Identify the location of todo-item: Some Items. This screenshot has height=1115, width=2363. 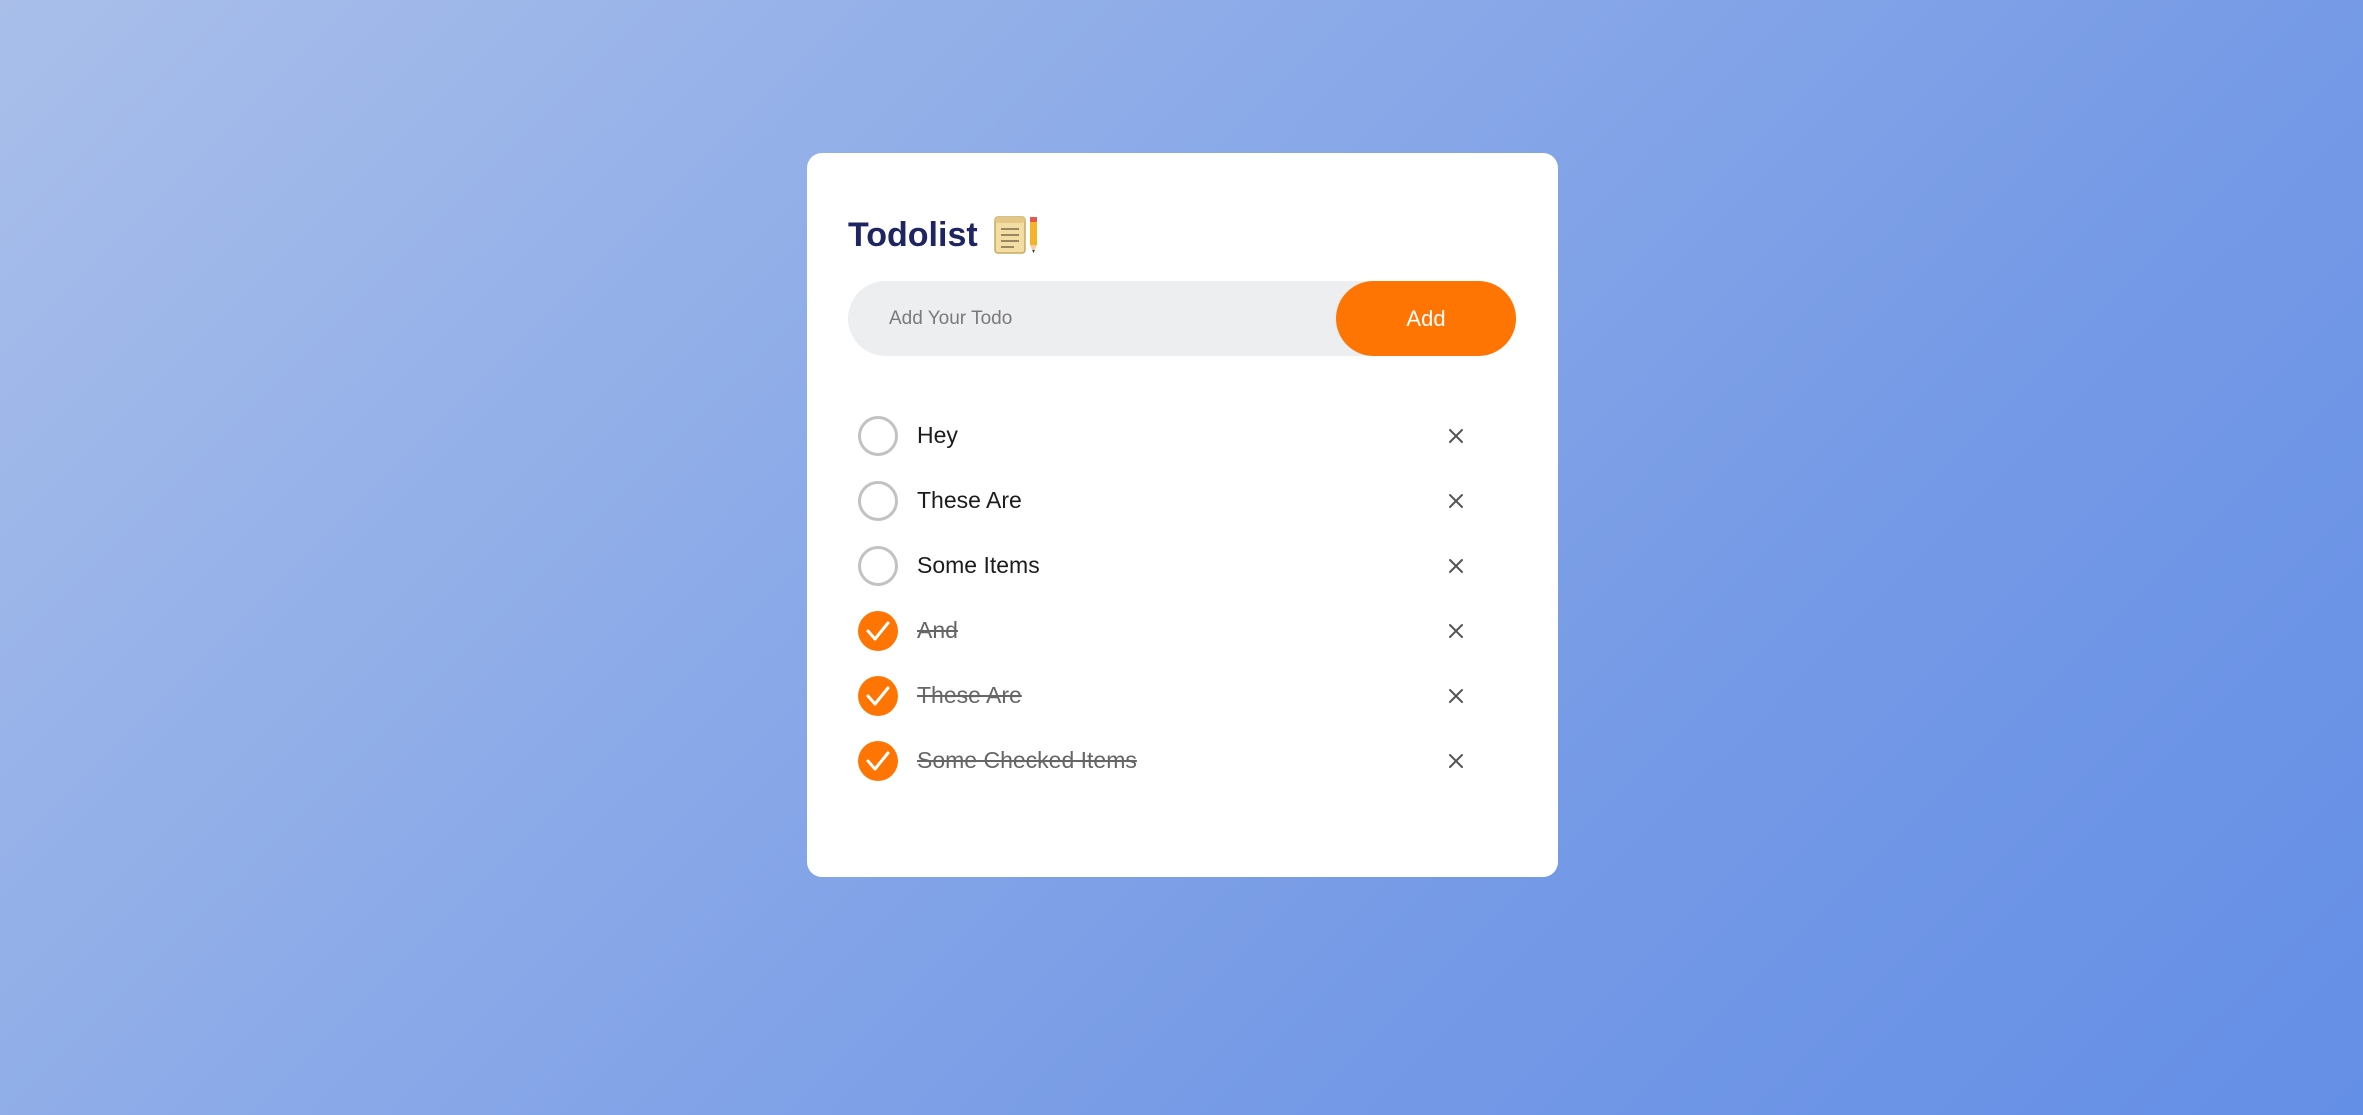
(1178, 565).